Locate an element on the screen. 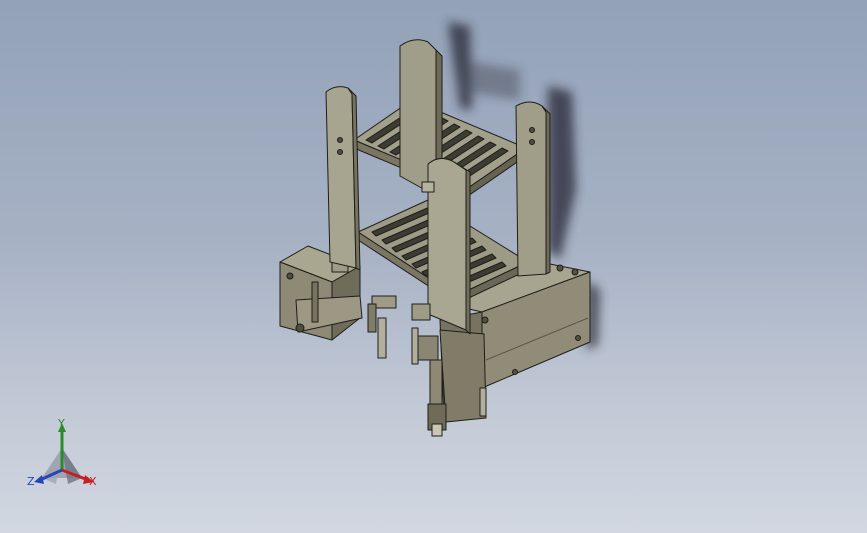 The width and height of the screenshot is (867, 533). y-axis-label: Y is located at coordinates (61, 423).